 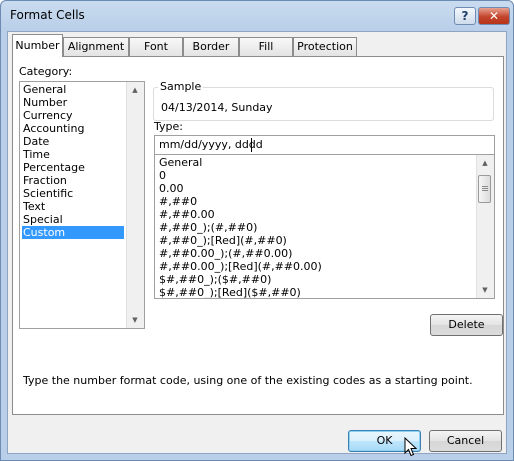 What do you see at coordinates (168, 126) in the screenshot?
I see `type-label: Type:` at bounding box center [168, 126].